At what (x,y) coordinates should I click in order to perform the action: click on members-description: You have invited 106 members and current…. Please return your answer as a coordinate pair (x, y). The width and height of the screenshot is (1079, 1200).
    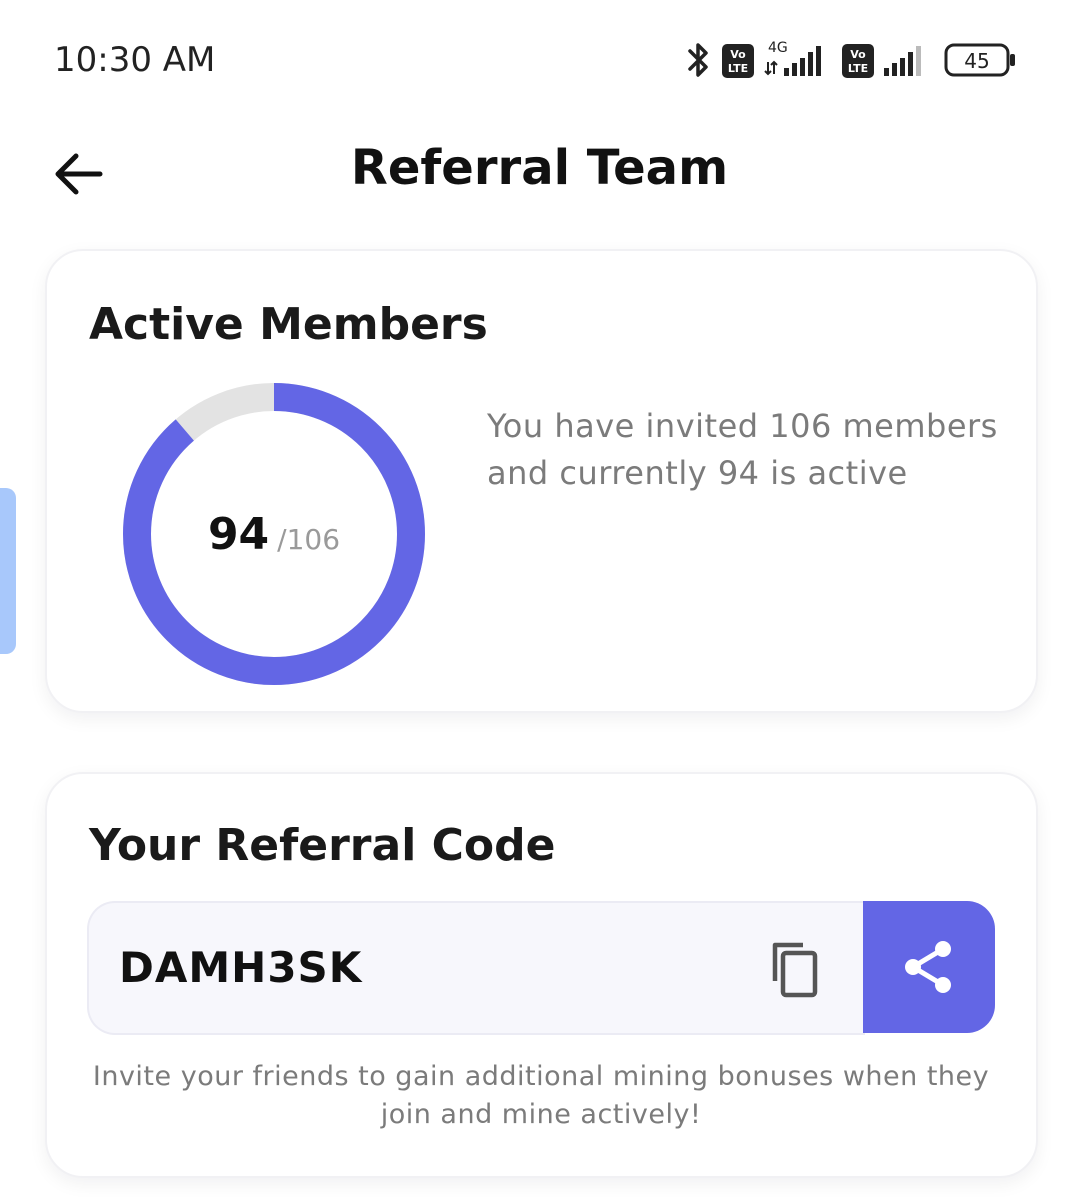
    Looking at the image, I should click on (742, 449).